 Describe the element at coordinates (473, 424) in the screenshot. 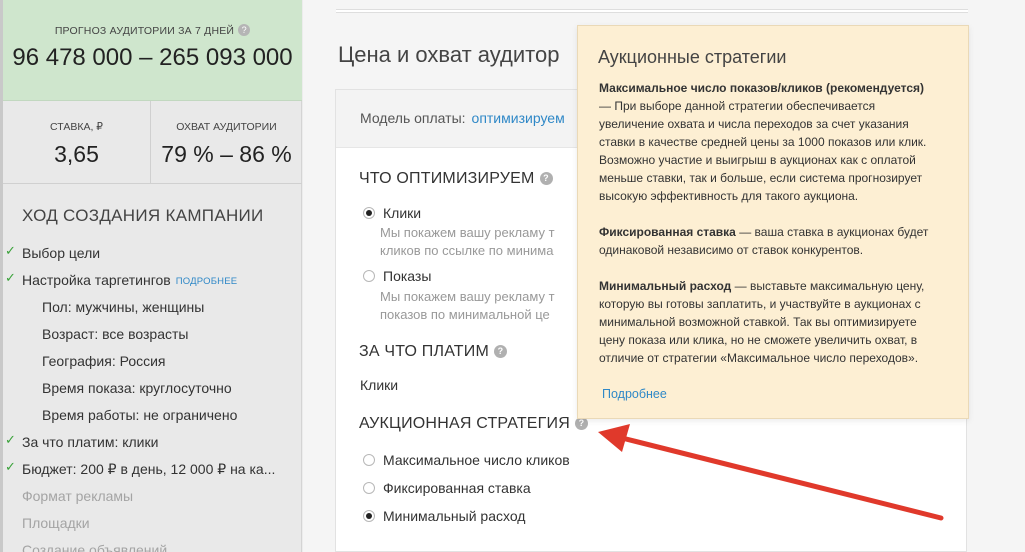

I see `auction-strategy-title: АУКЦИОННАЯ СТРАТЕГИЯ?` at that location.